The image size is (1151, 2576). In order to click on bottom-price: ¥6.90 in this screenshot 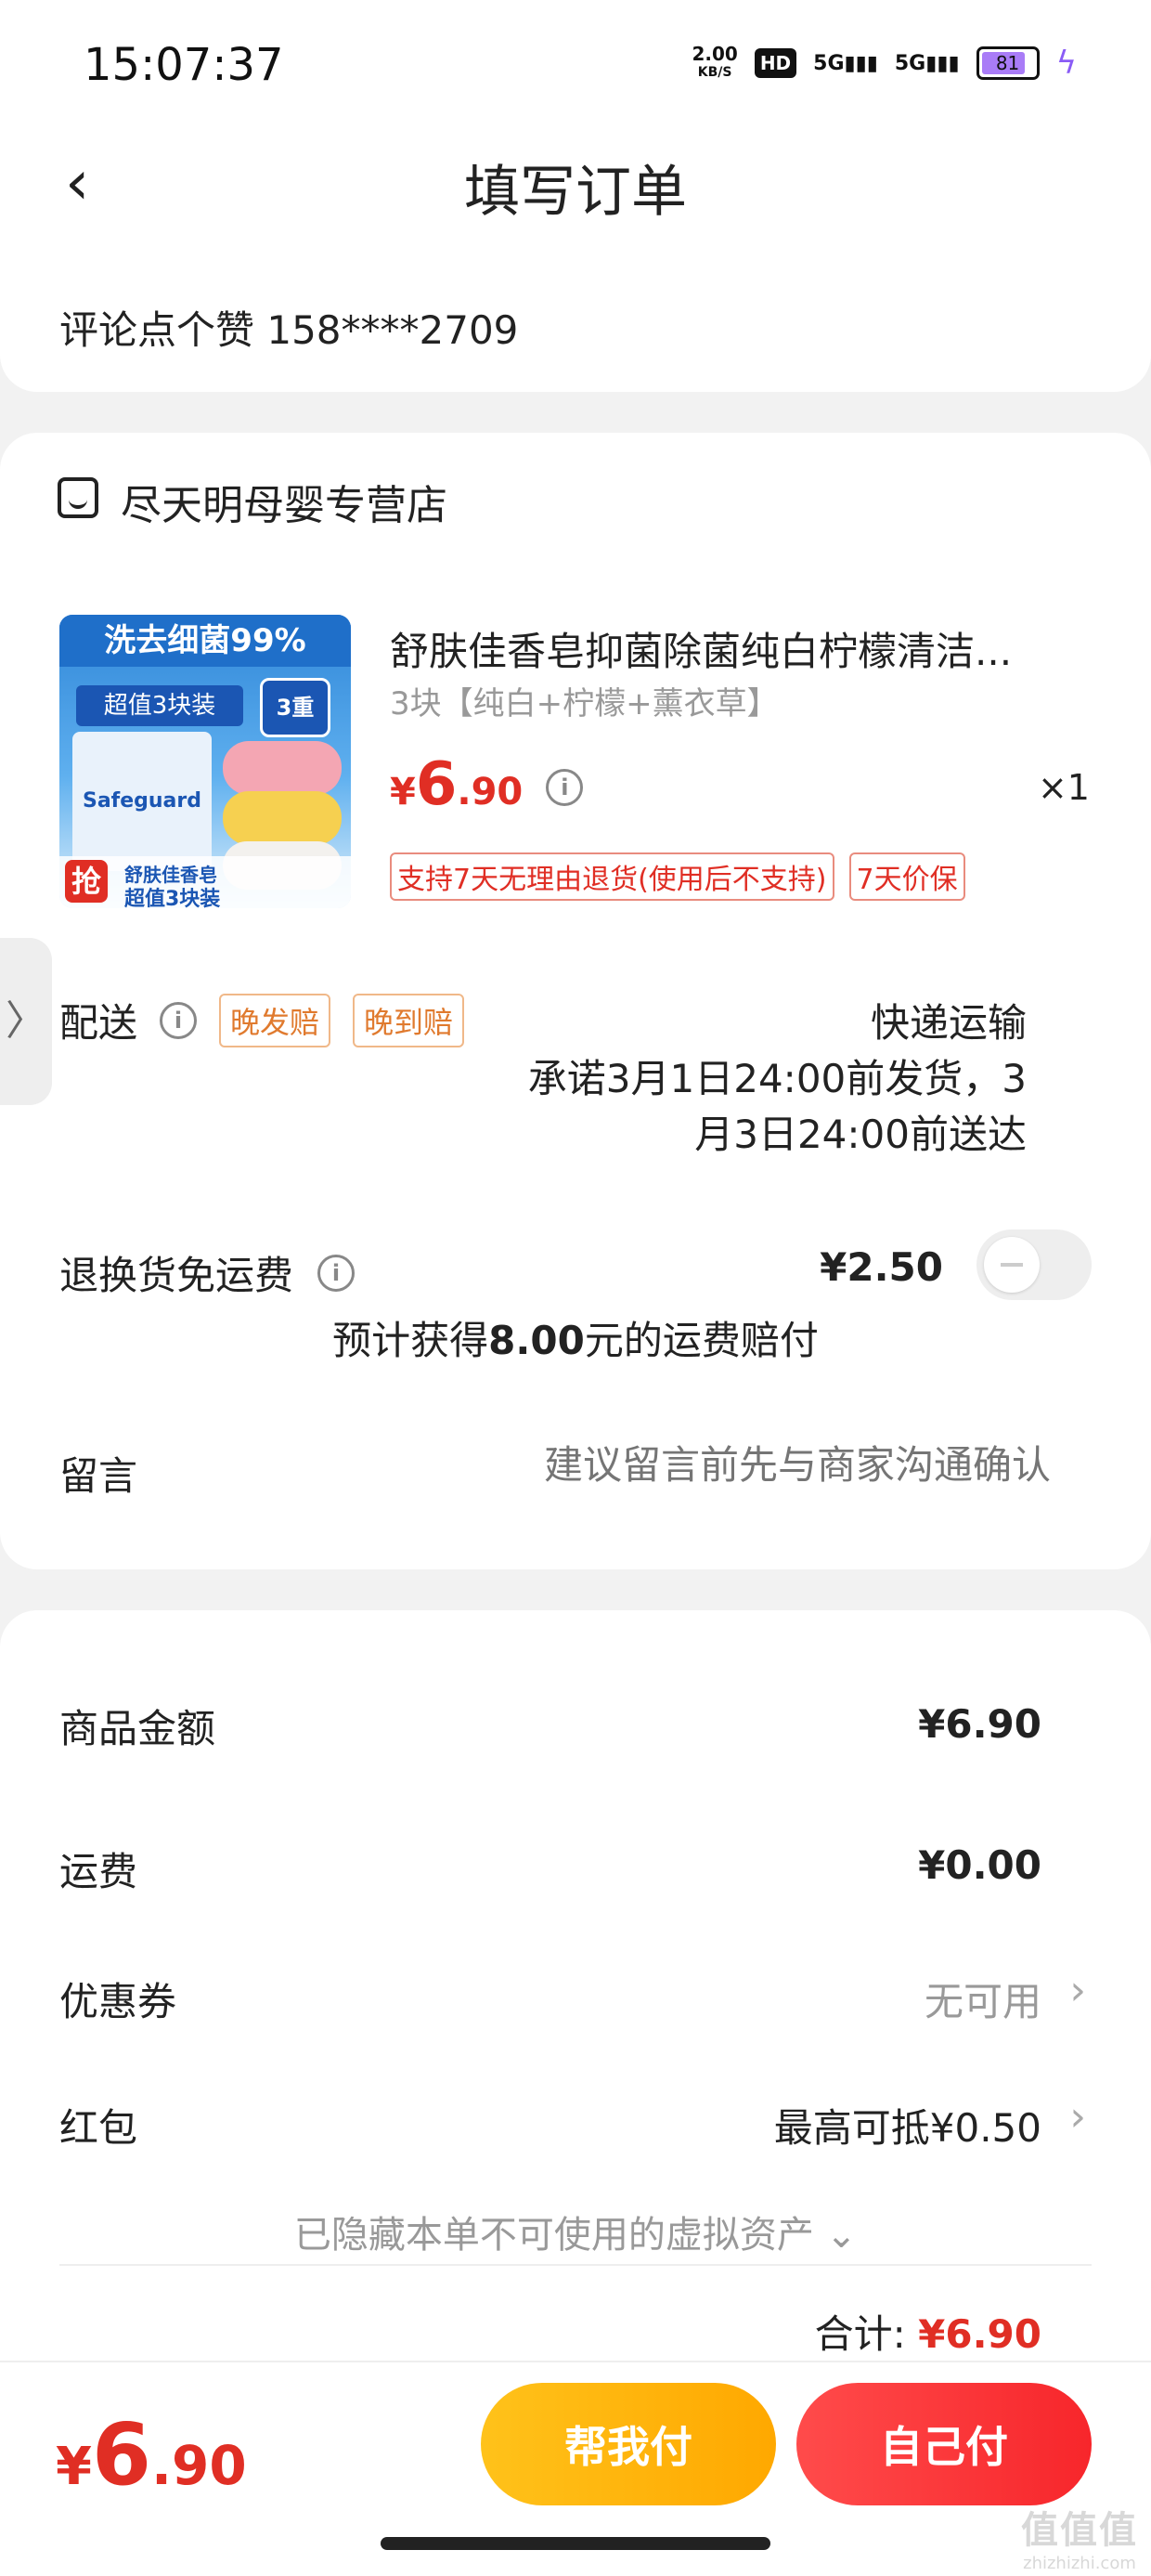, I will do `click(151, 2454)`.